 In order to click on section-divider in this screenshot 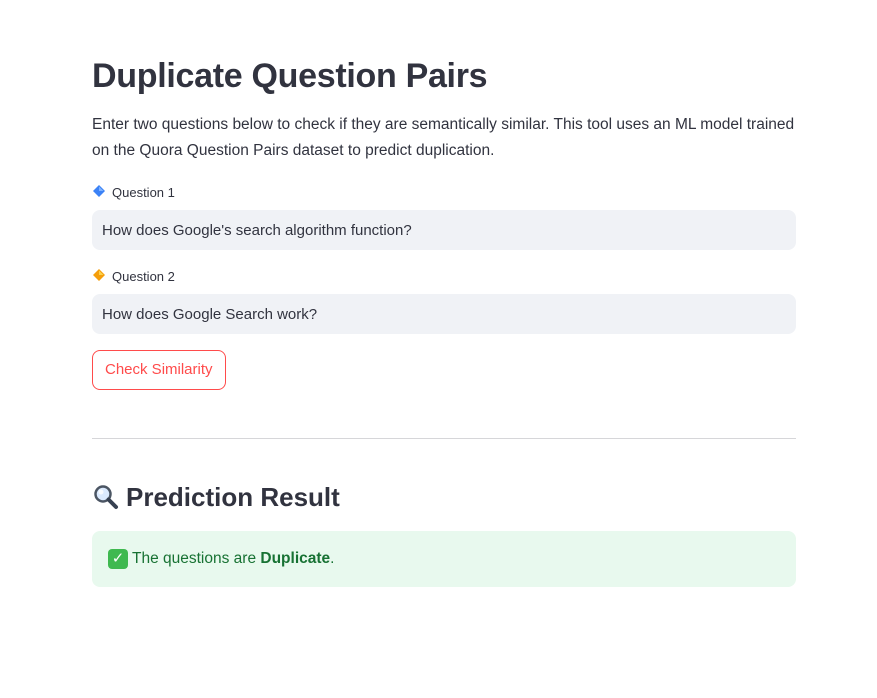, I will do `click(444, 438)`.